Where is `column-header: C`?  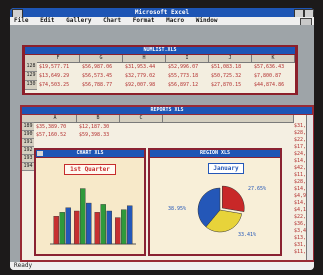
column-header: C is located at coordinates (141, 119).